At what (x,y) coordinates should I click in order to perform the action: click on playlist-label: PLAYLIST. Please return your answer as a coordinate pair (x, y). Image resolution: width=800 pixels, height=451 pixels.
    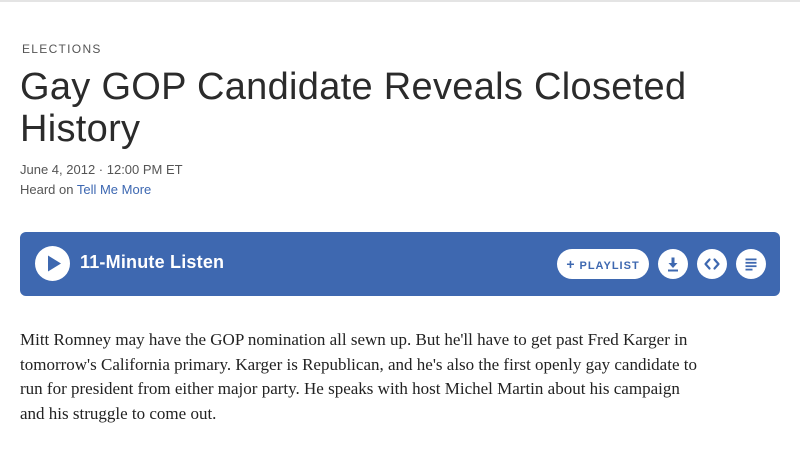
    Looking at the image, I should click on (609, 266).